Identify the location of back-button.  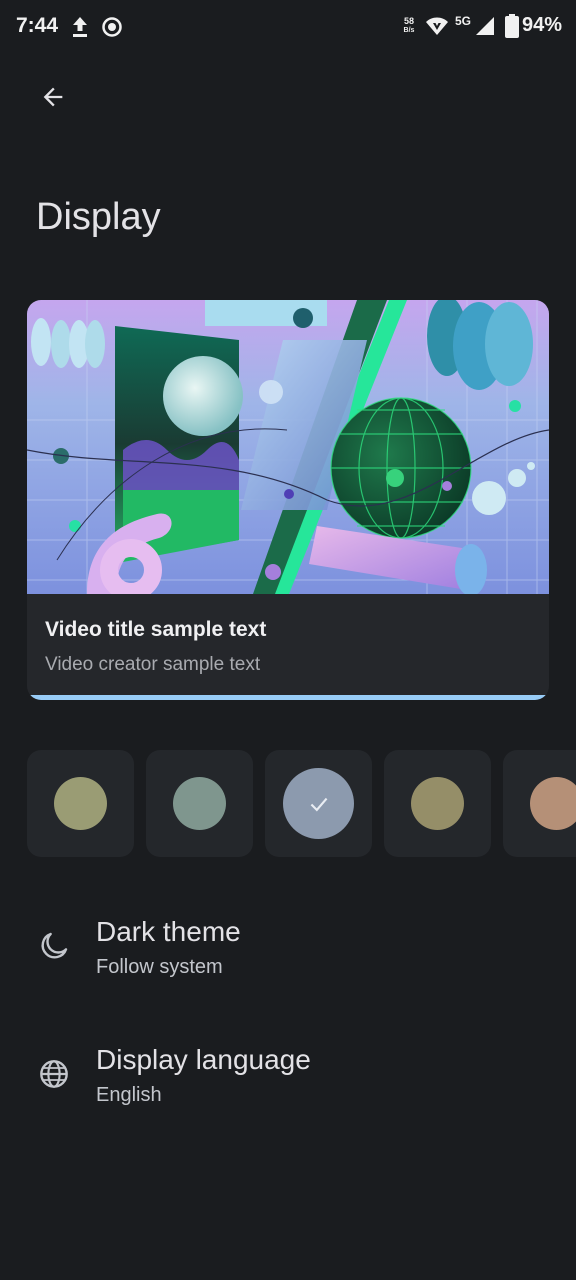
(53, 97).